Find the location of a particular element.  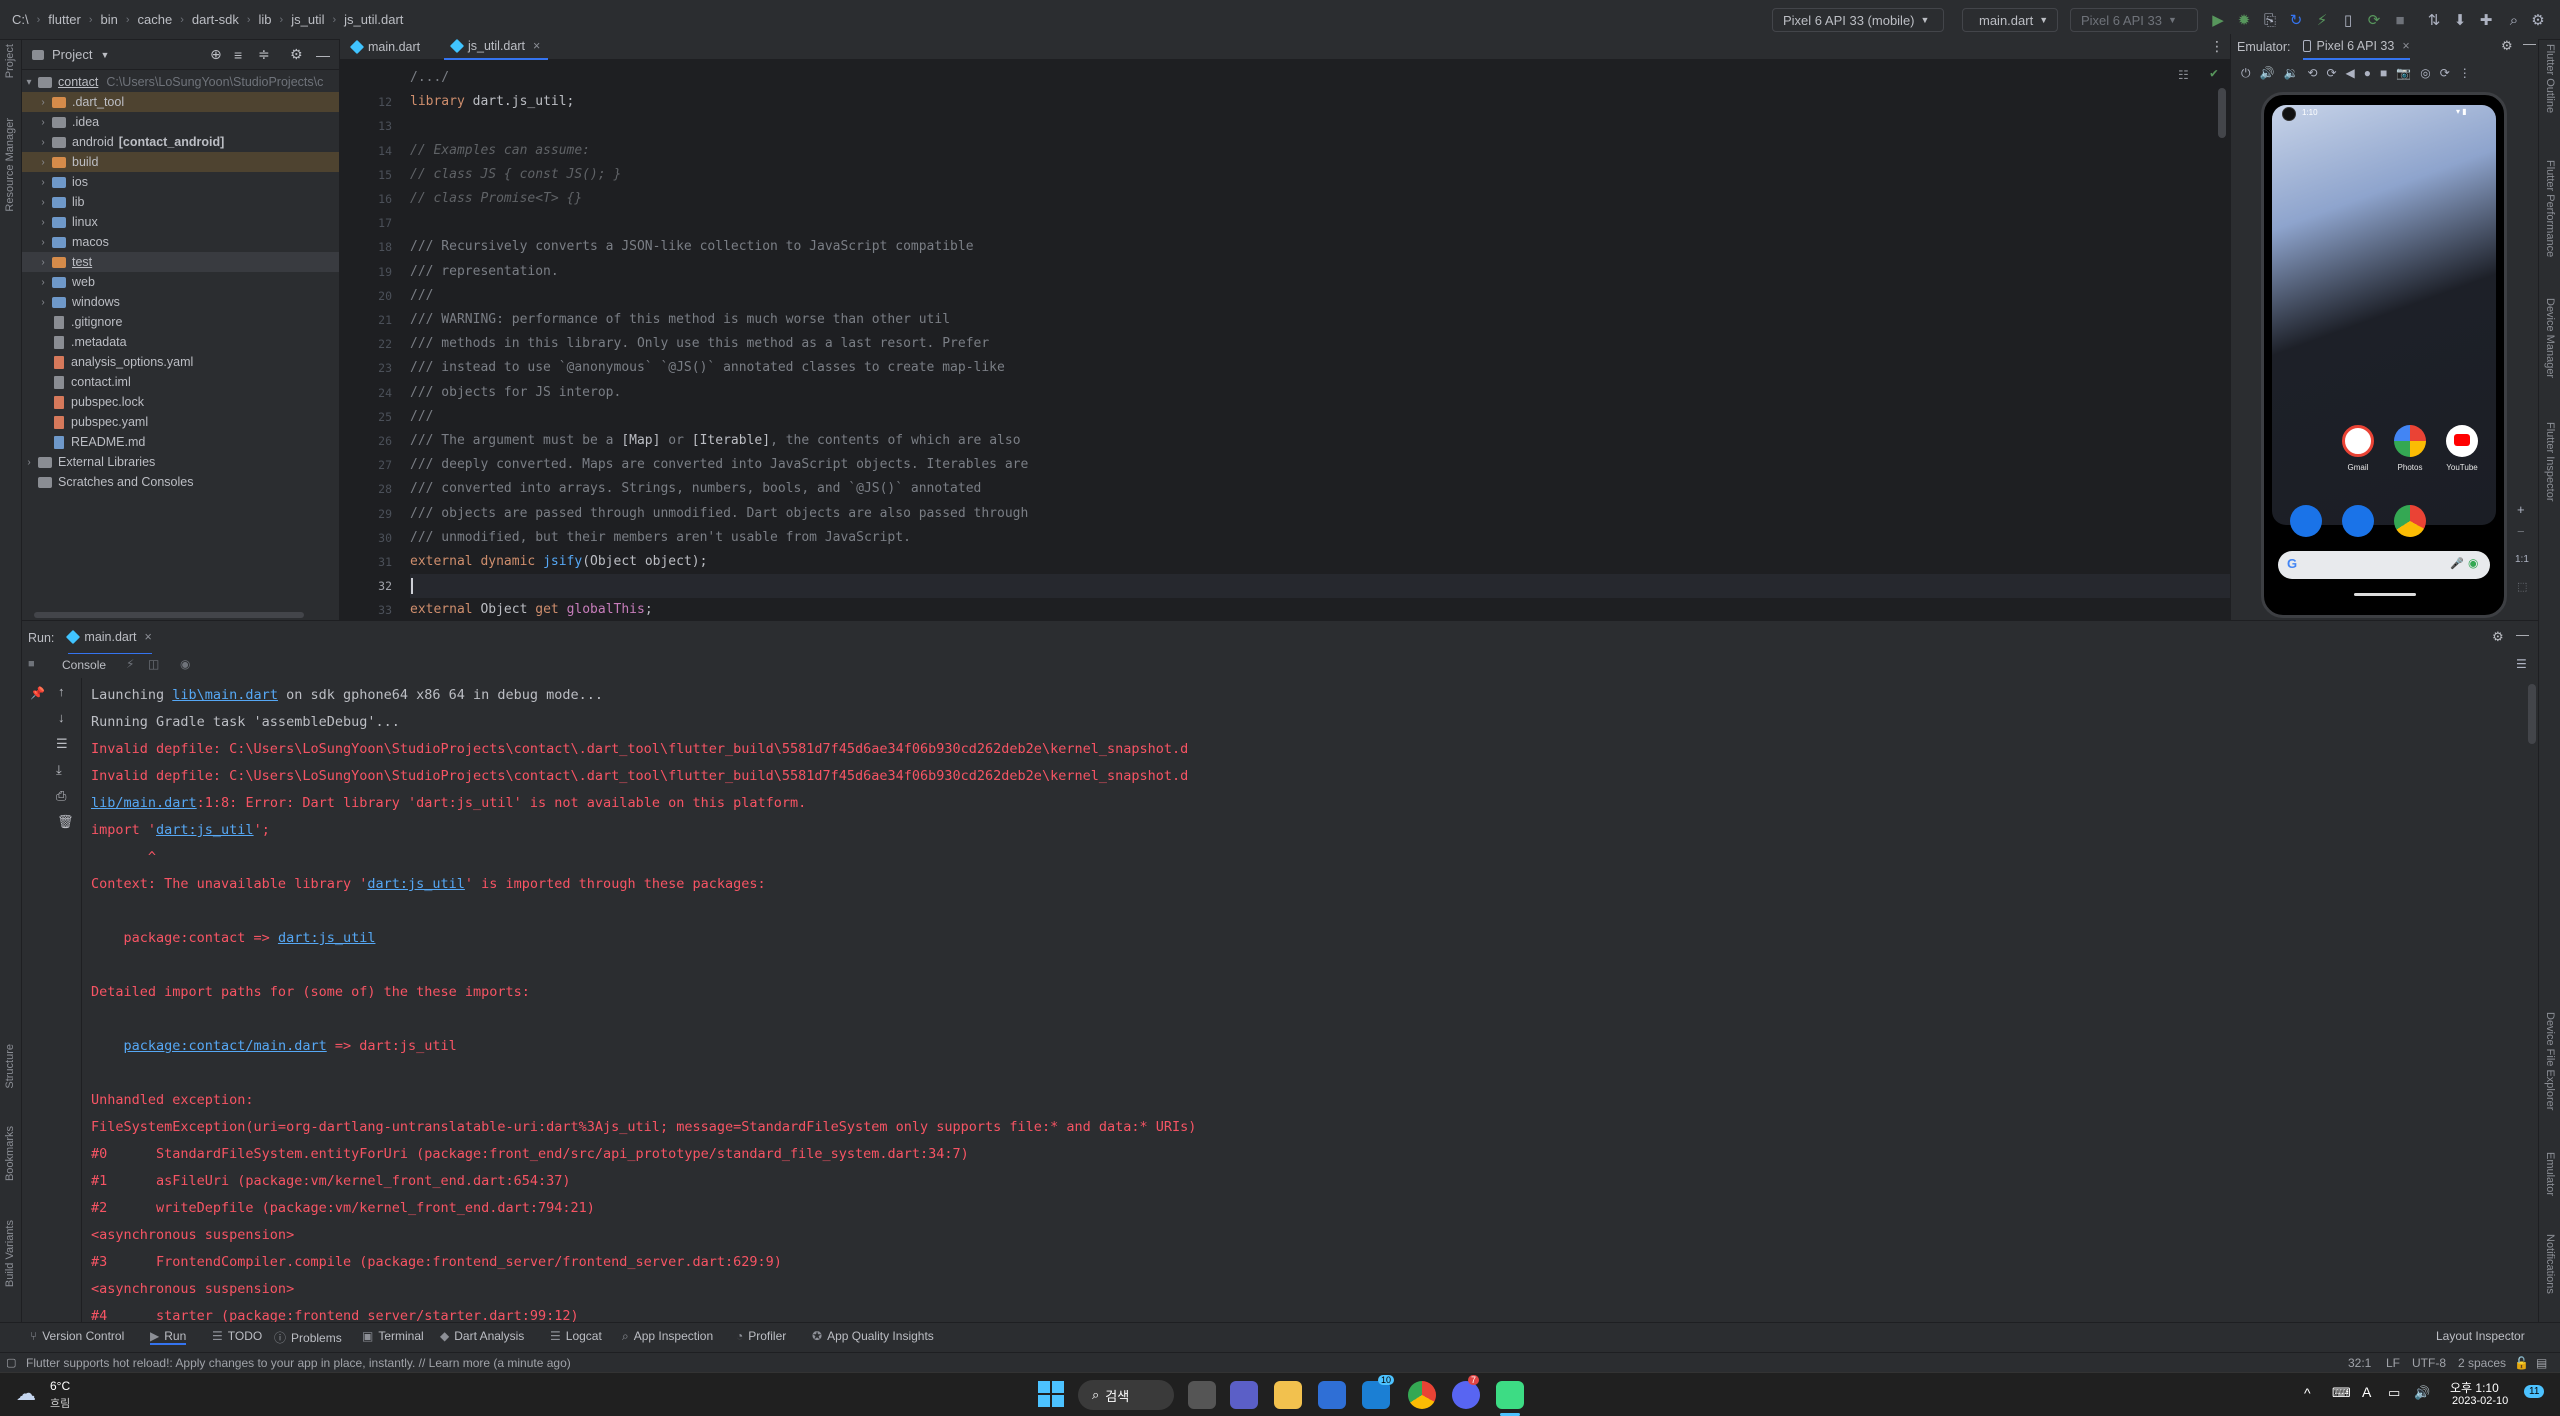

caret-position: 32:1 is located at coordinates (2359, 1363).